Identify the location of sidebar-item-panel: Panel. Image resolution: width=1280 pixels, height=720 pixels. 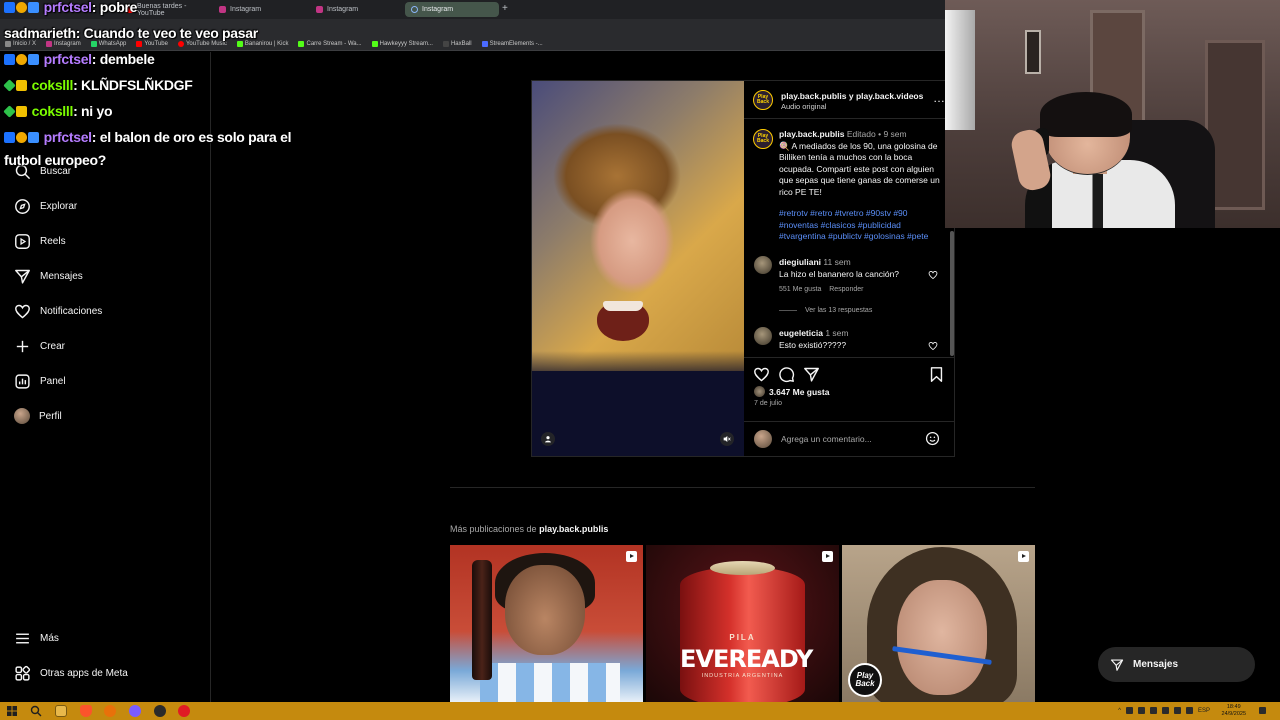
(40, 381).